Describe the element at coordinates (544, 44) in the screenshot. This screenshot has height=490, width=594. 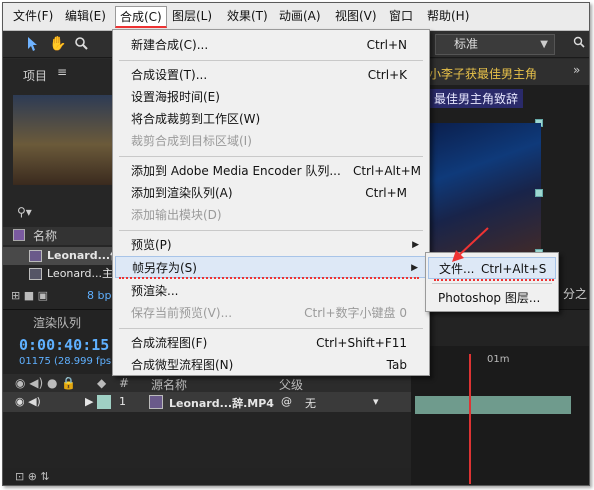
I see `chevron-down-icon: ▼` at that location.